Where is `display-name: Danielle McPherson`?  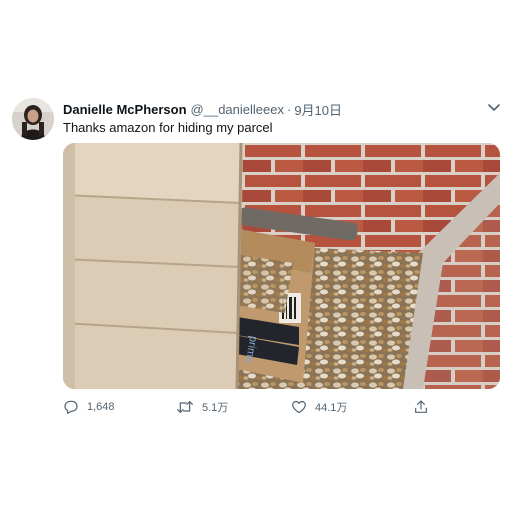
display-name: Danielle McPherson is located at coordinates (125, 109).